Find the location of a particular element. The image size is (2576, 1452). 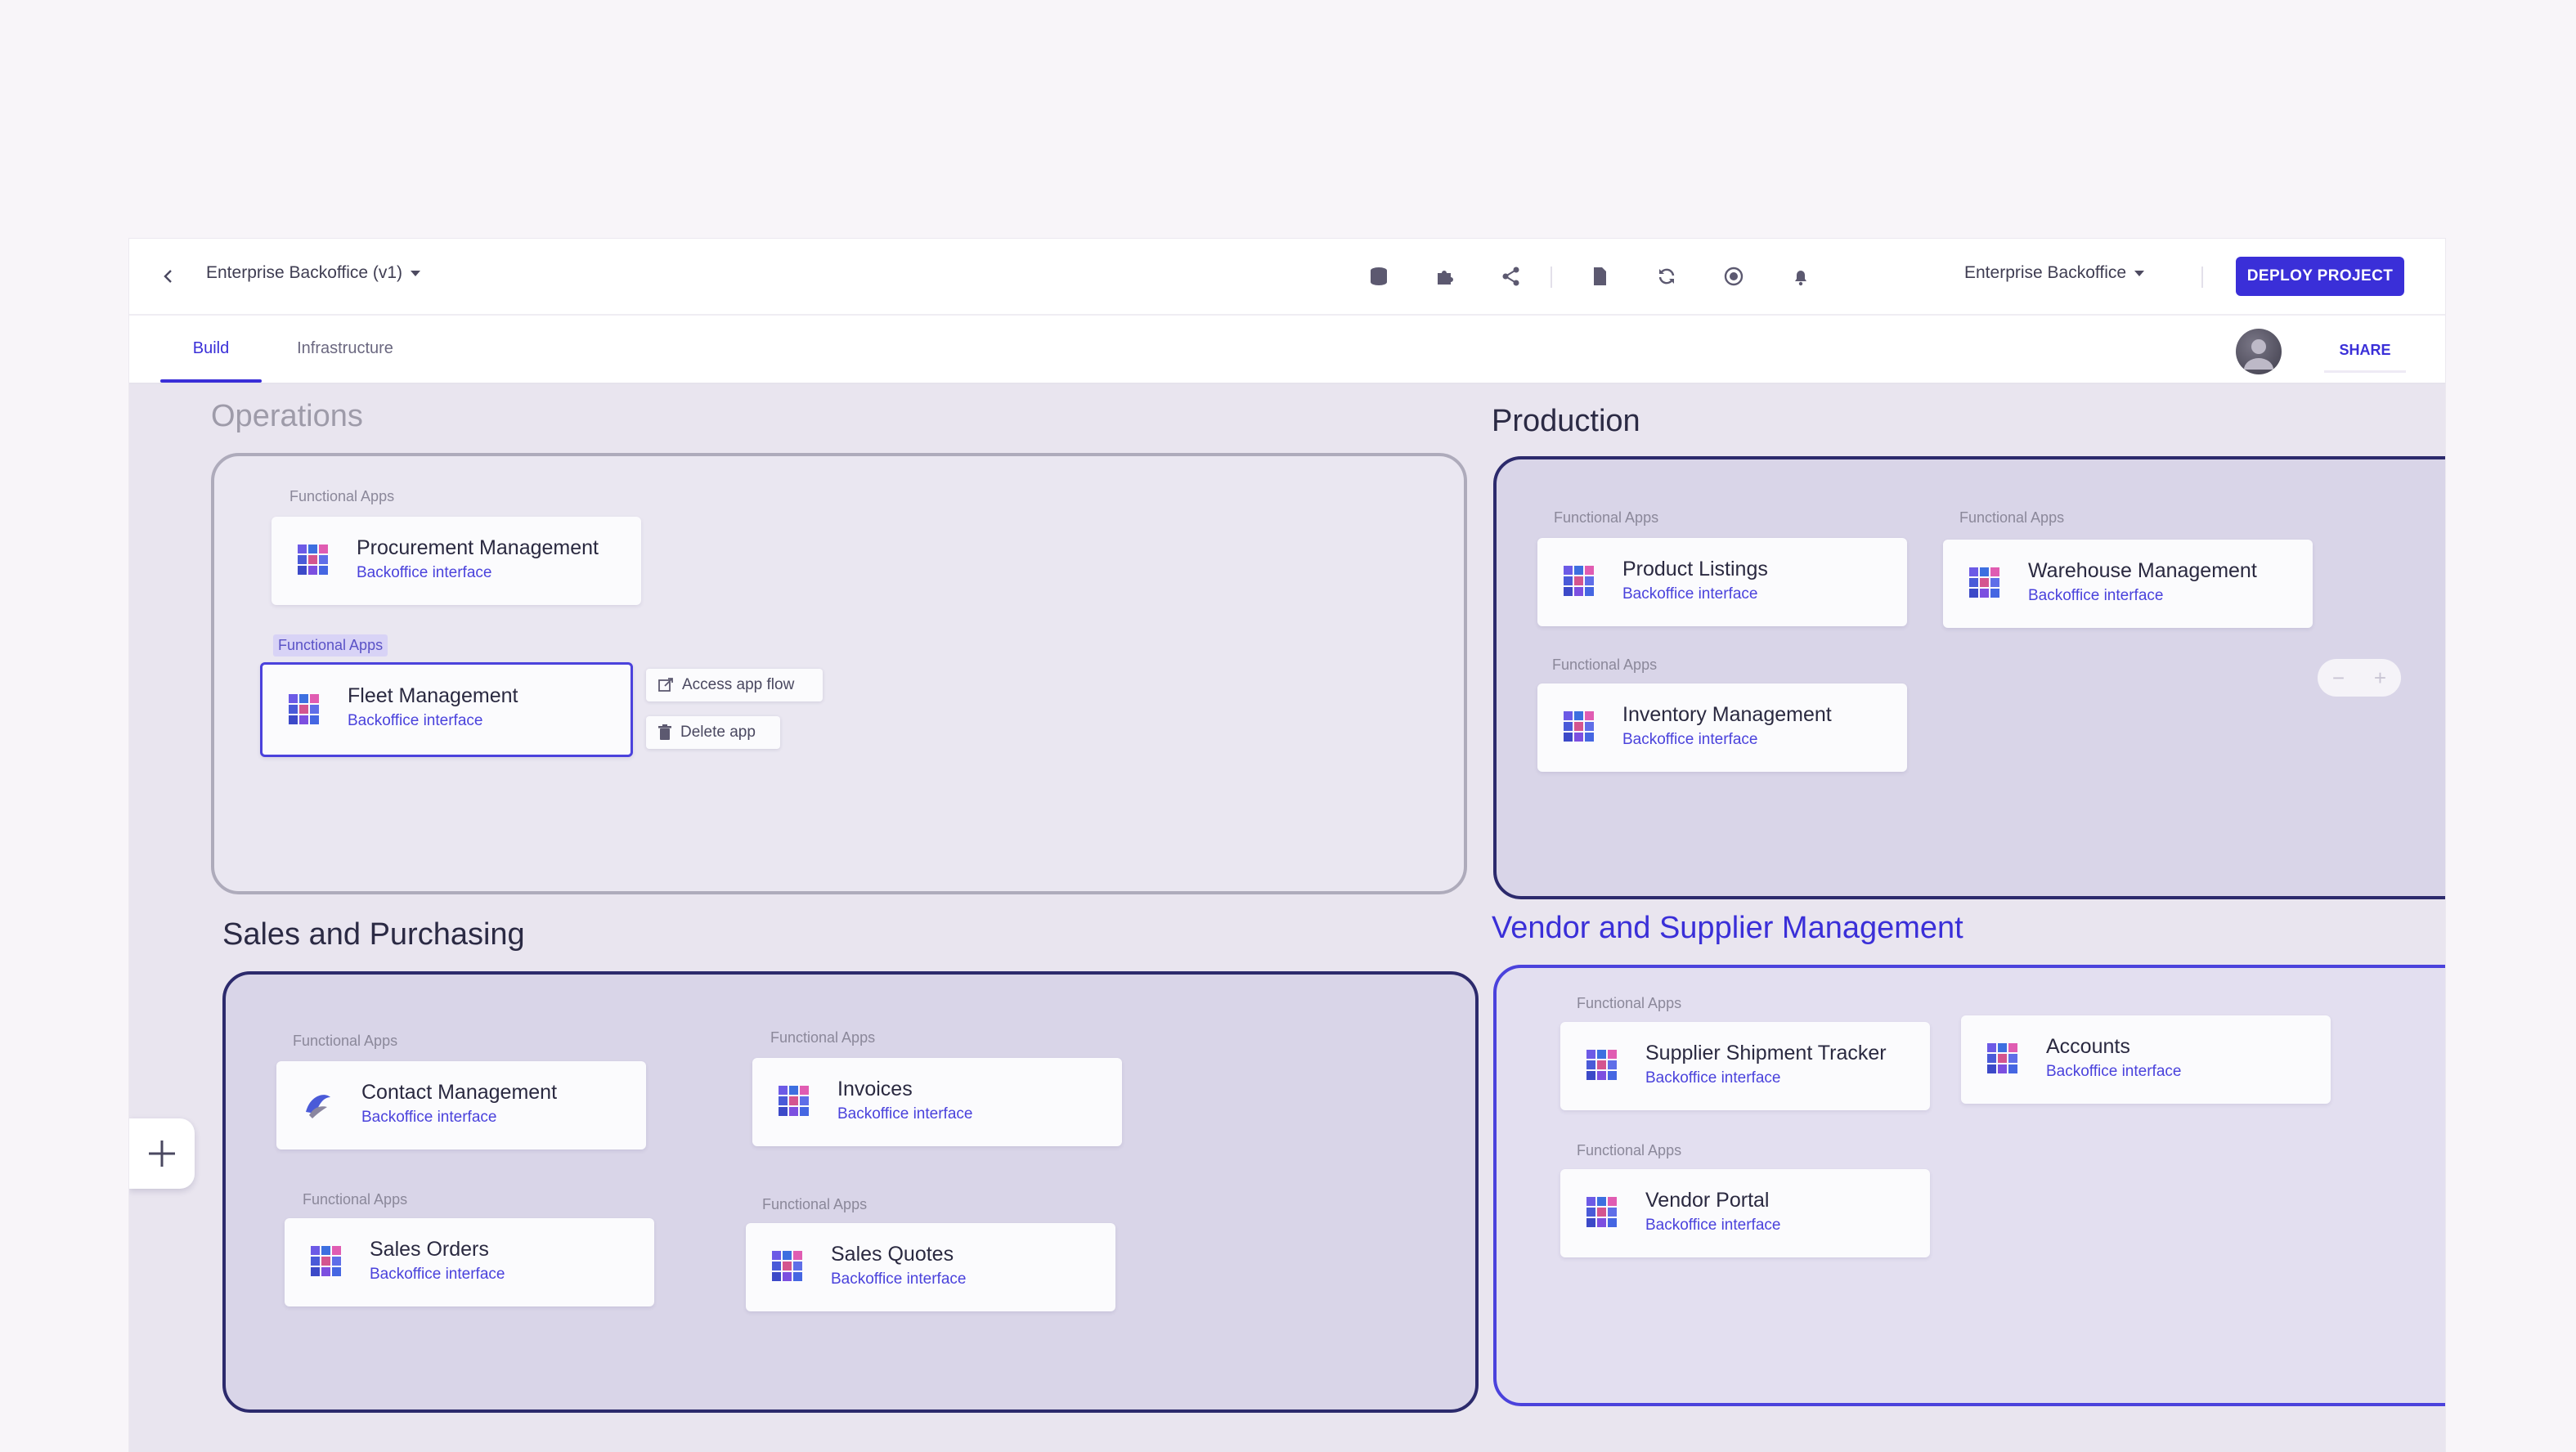

app-card-contact-management: Contact Management Backoffice interface is located at coordinates (461, 1105).